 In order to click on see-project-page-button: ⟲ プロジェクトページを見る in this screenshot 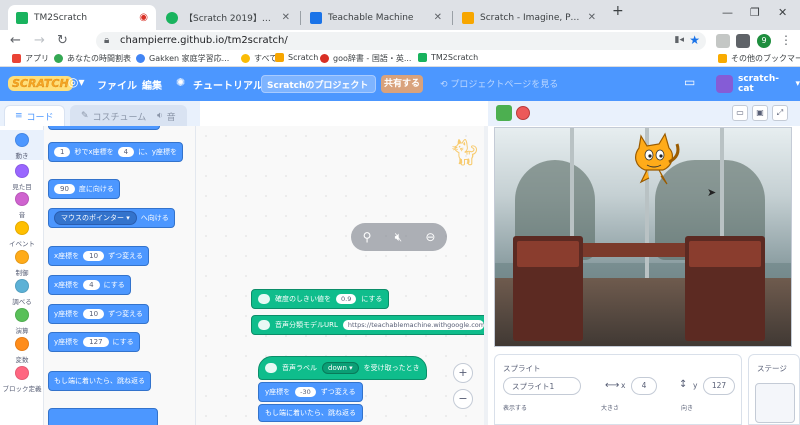, I will do `click(499, 83)`.